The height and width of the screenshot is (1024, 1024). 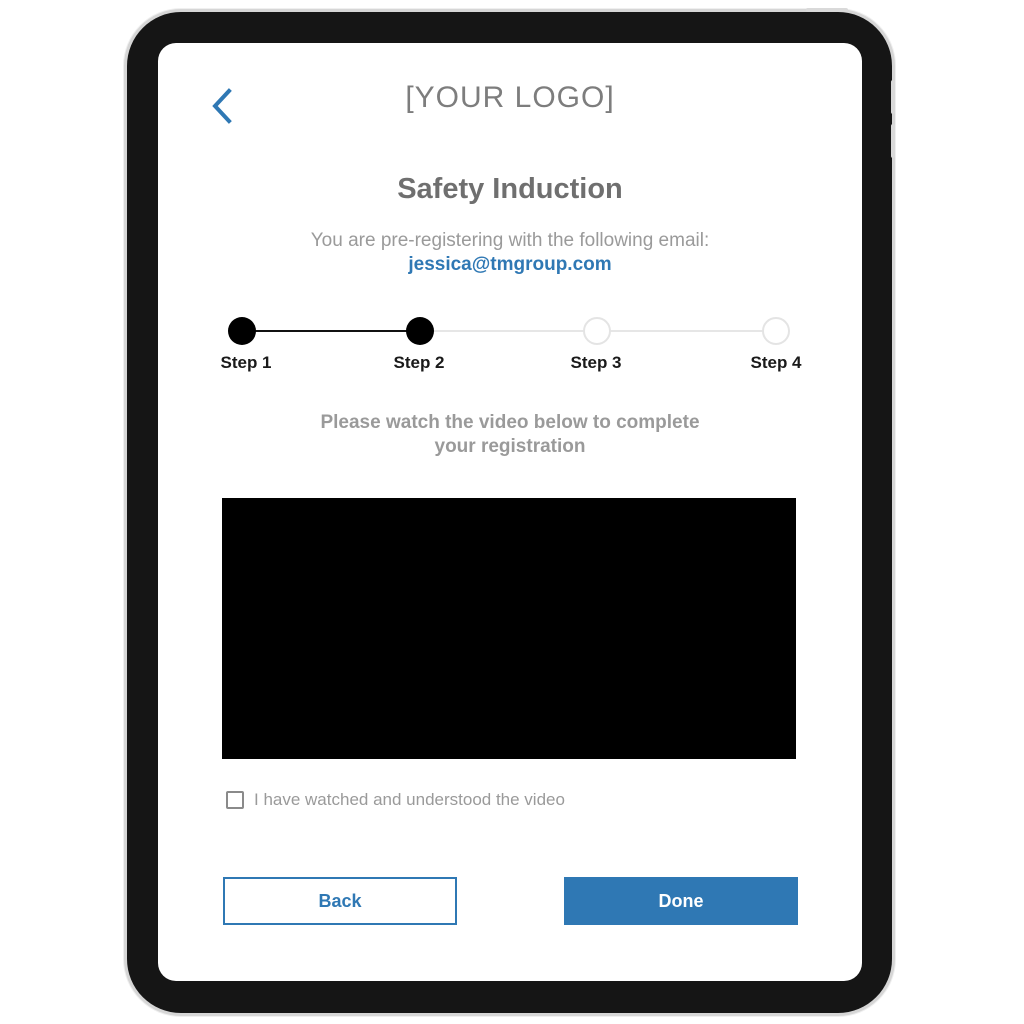 I want to click on page-title: Safety Induction, so click(x=510, y=189).